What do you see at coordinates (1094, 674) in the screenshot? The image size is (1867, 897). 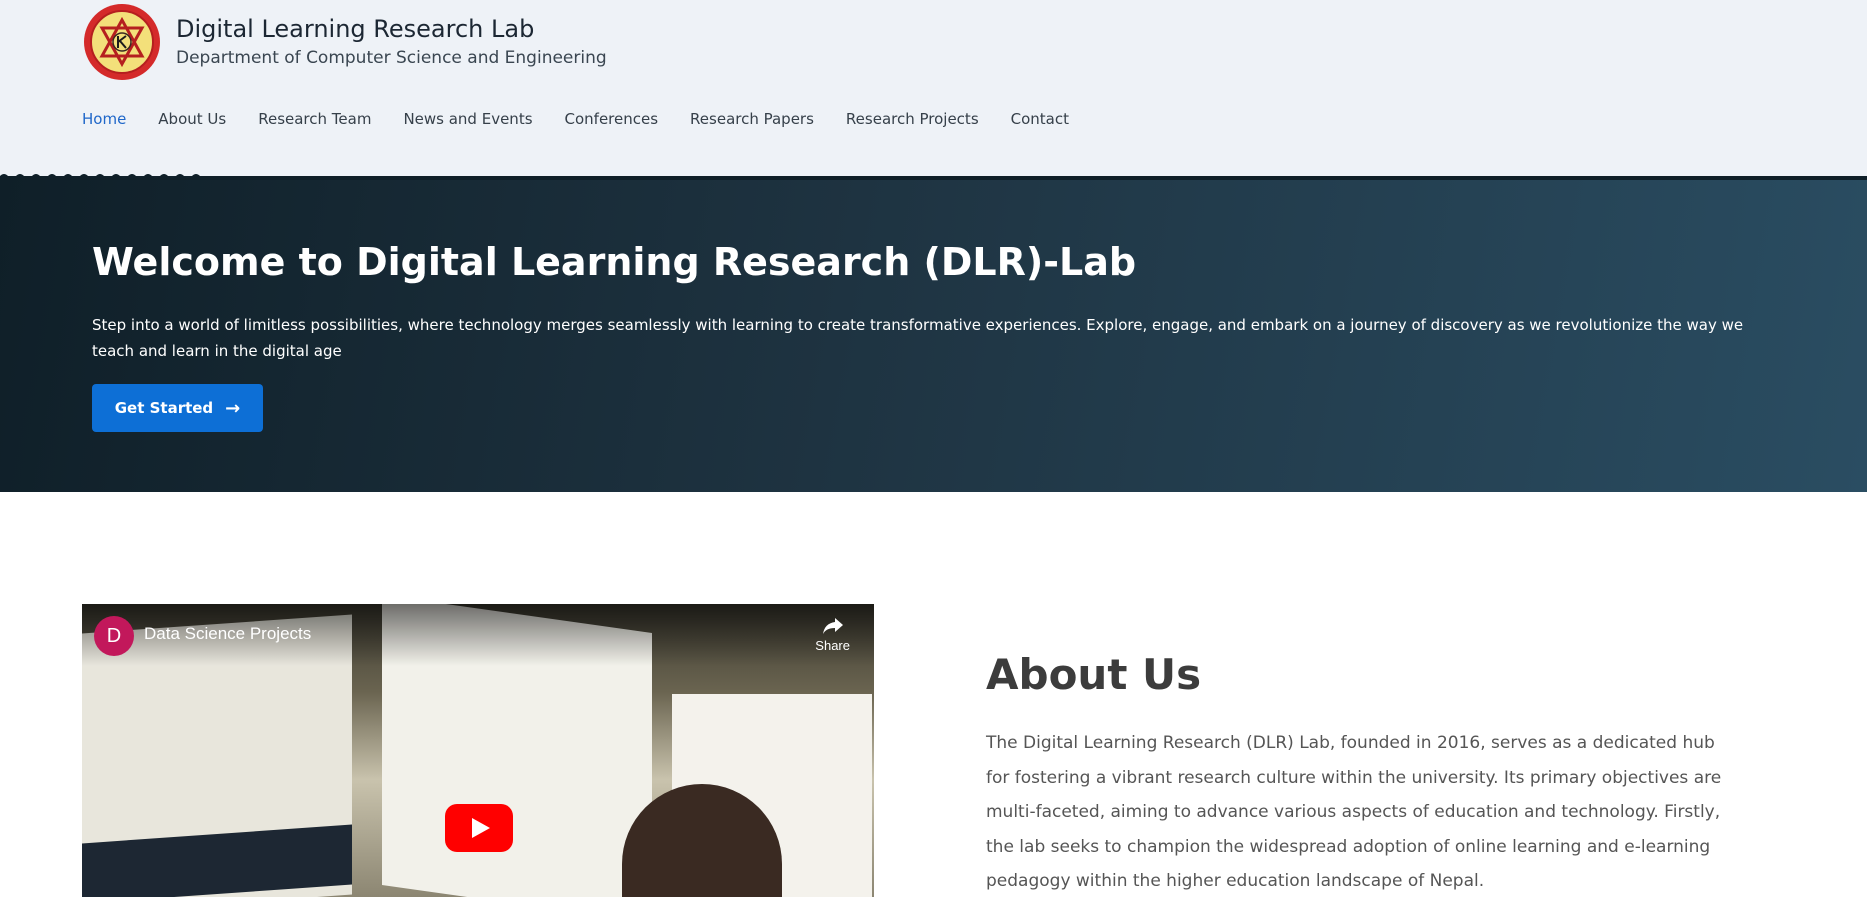 I see `about-title: About Us` at bounding box center [1094, 674].